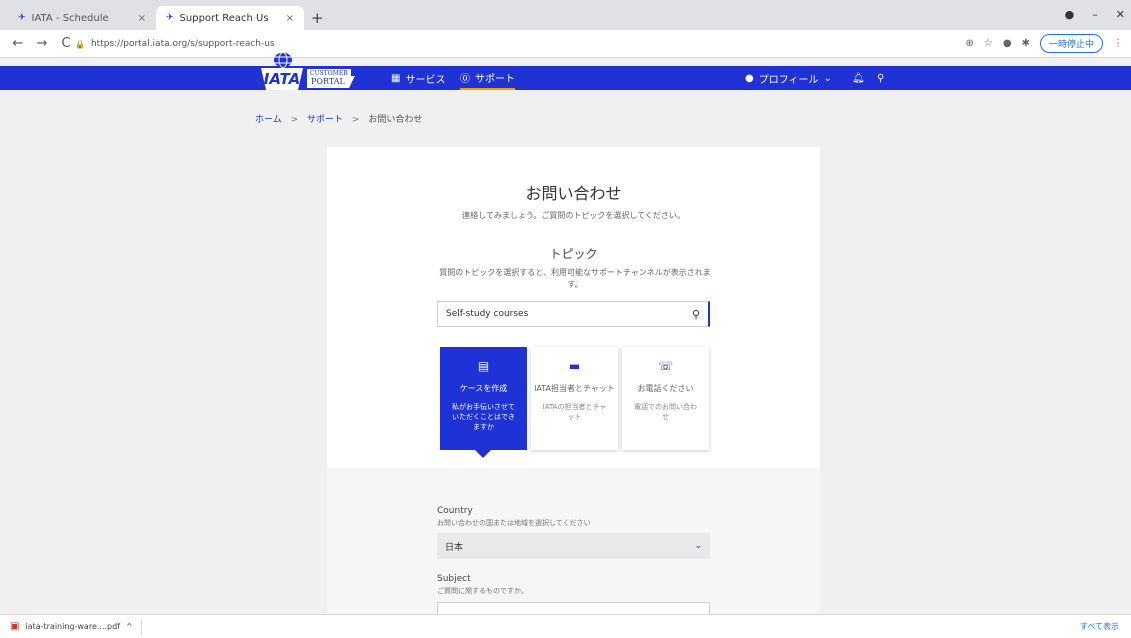 The height and width of the screenshot is (638, 1131). What do you see at coordinates (574, 366) in the screenshot?
I see `chat-icon: ▬` at bounding box center [574, 366].